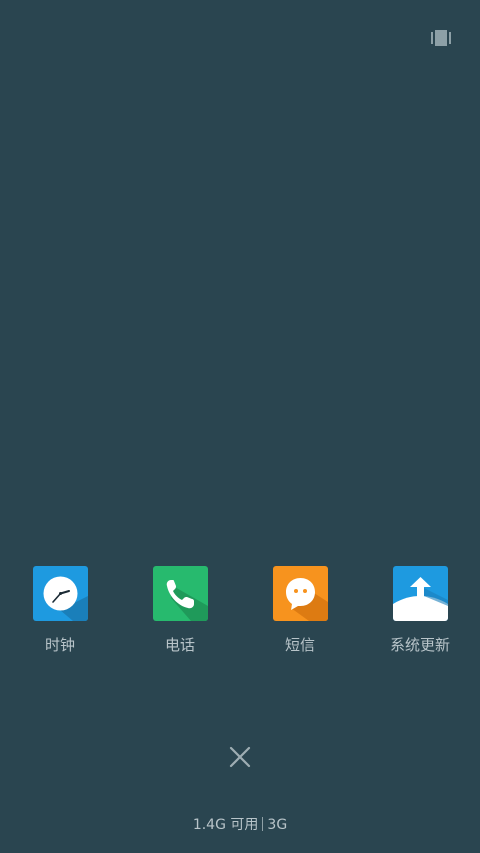 Image resolution: width=480 pixels, height=853 pixels. What do you see at coordinates (299, 645) in the screenshot?
I see `app-label: 短信` at bounding box center [299, 645].